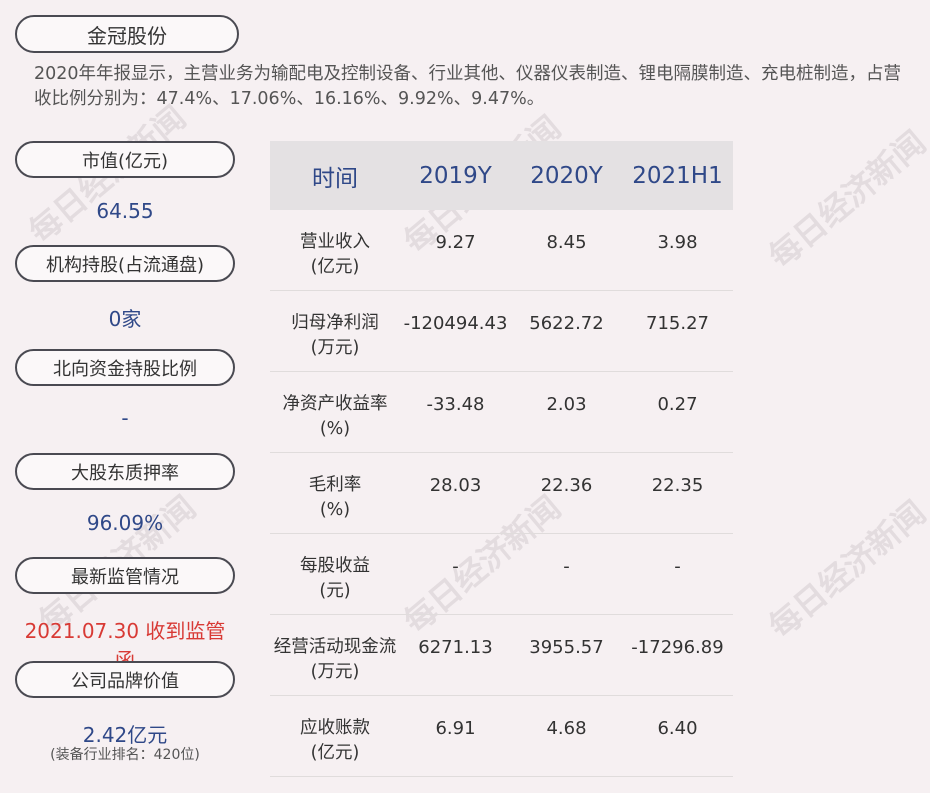  Describe the element at coordinates (501, 655) in the screenshot. I see `table-row: 经营活动现金流 (万元) 6271.13 3955.57 -17296.89` at that location.